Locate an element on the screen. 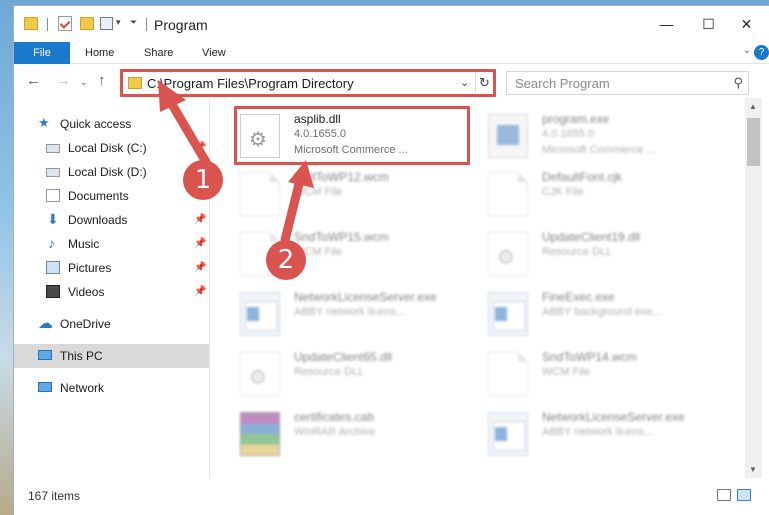 The width and height of the screenshot is (769, 515). sidebar-item-pictures: Pictures 📌 is located at coordinates (111, 268).